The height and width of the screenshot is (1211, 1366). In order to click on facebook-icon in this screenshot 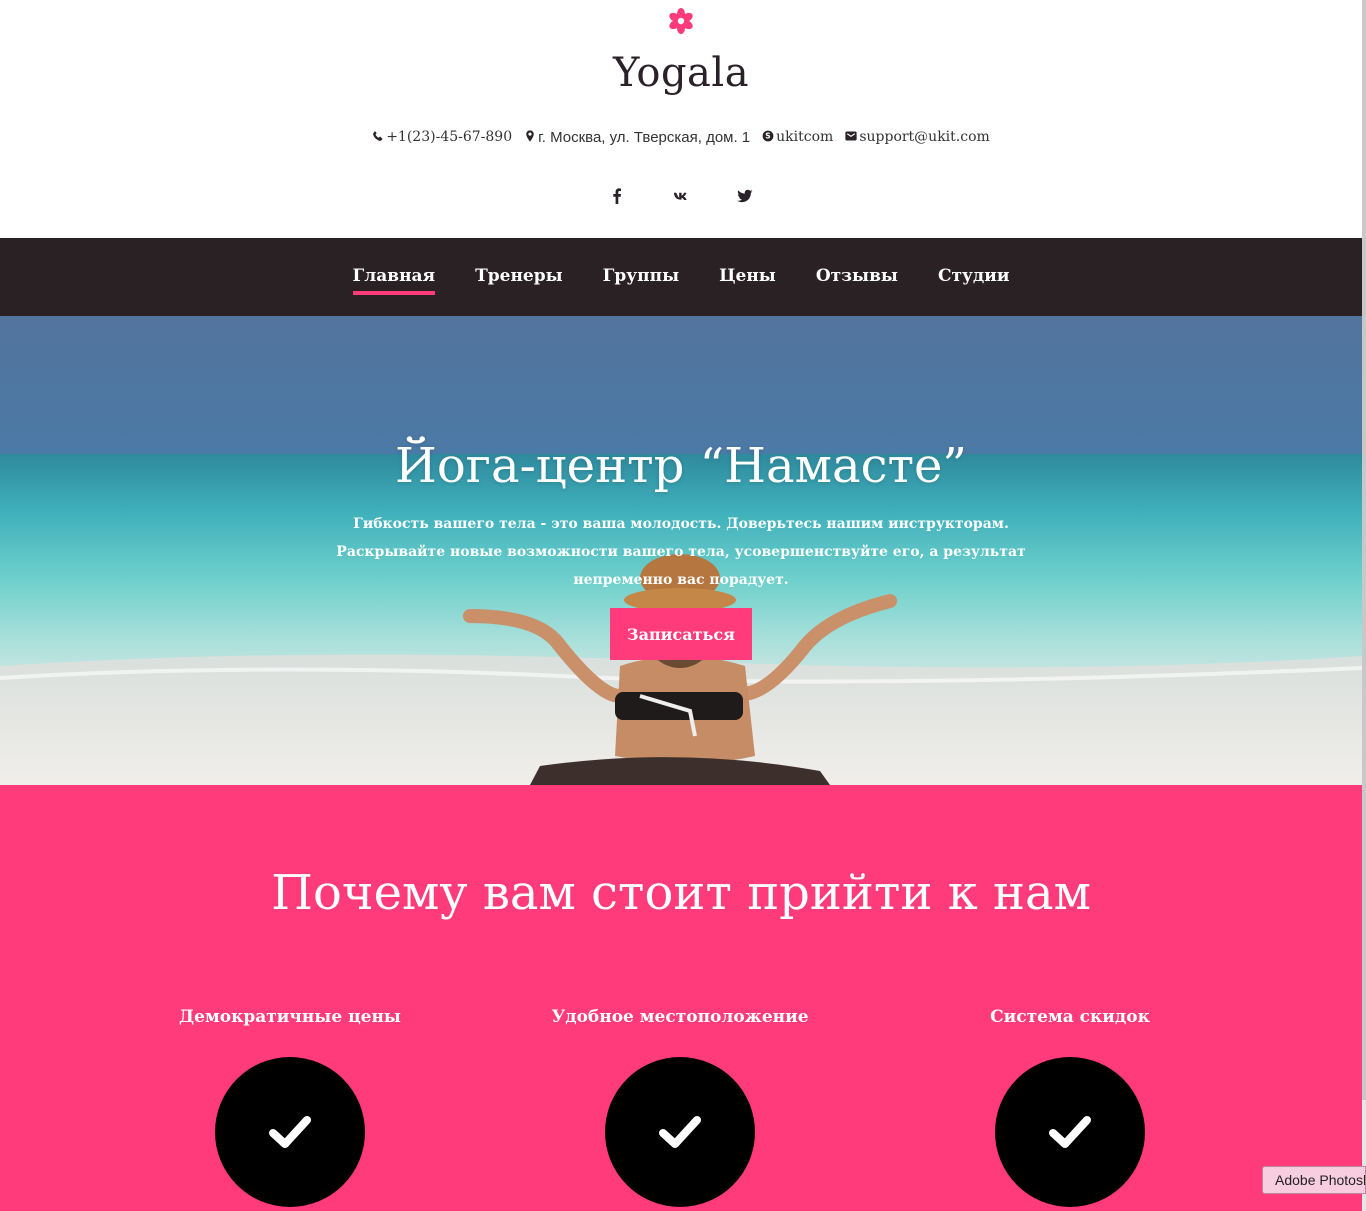, I will do `click(617, 196)`.